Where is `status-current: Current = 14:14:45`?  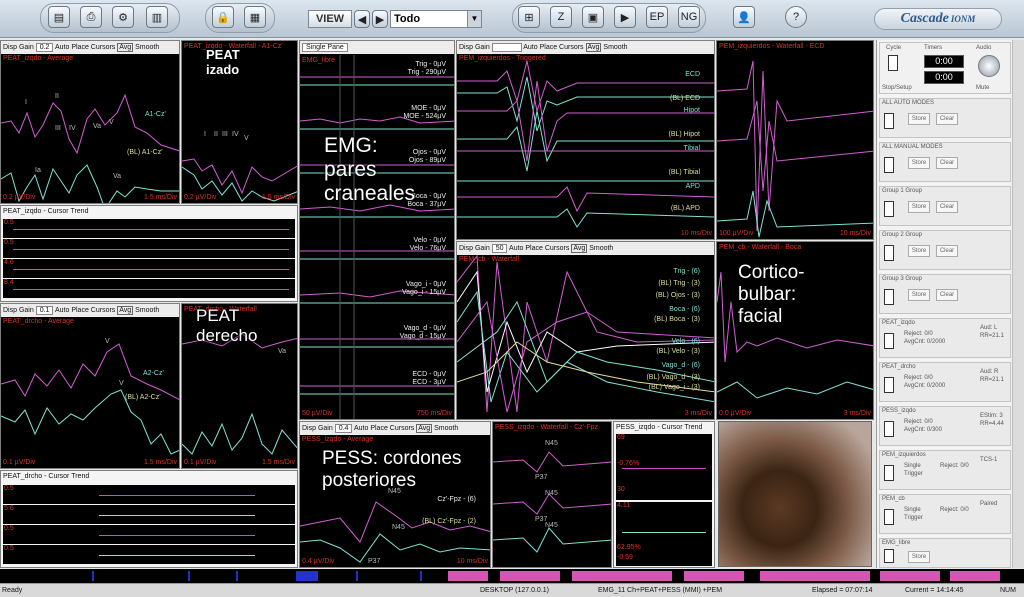 status-current: Current = 14:14:45 is located at coordinates (934, 590).